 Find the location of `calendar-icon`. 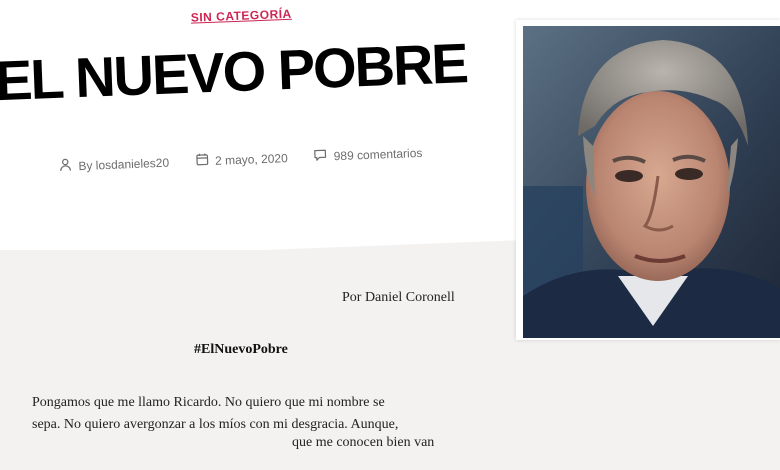

calendar-icon is located at coordinates (202, 161).